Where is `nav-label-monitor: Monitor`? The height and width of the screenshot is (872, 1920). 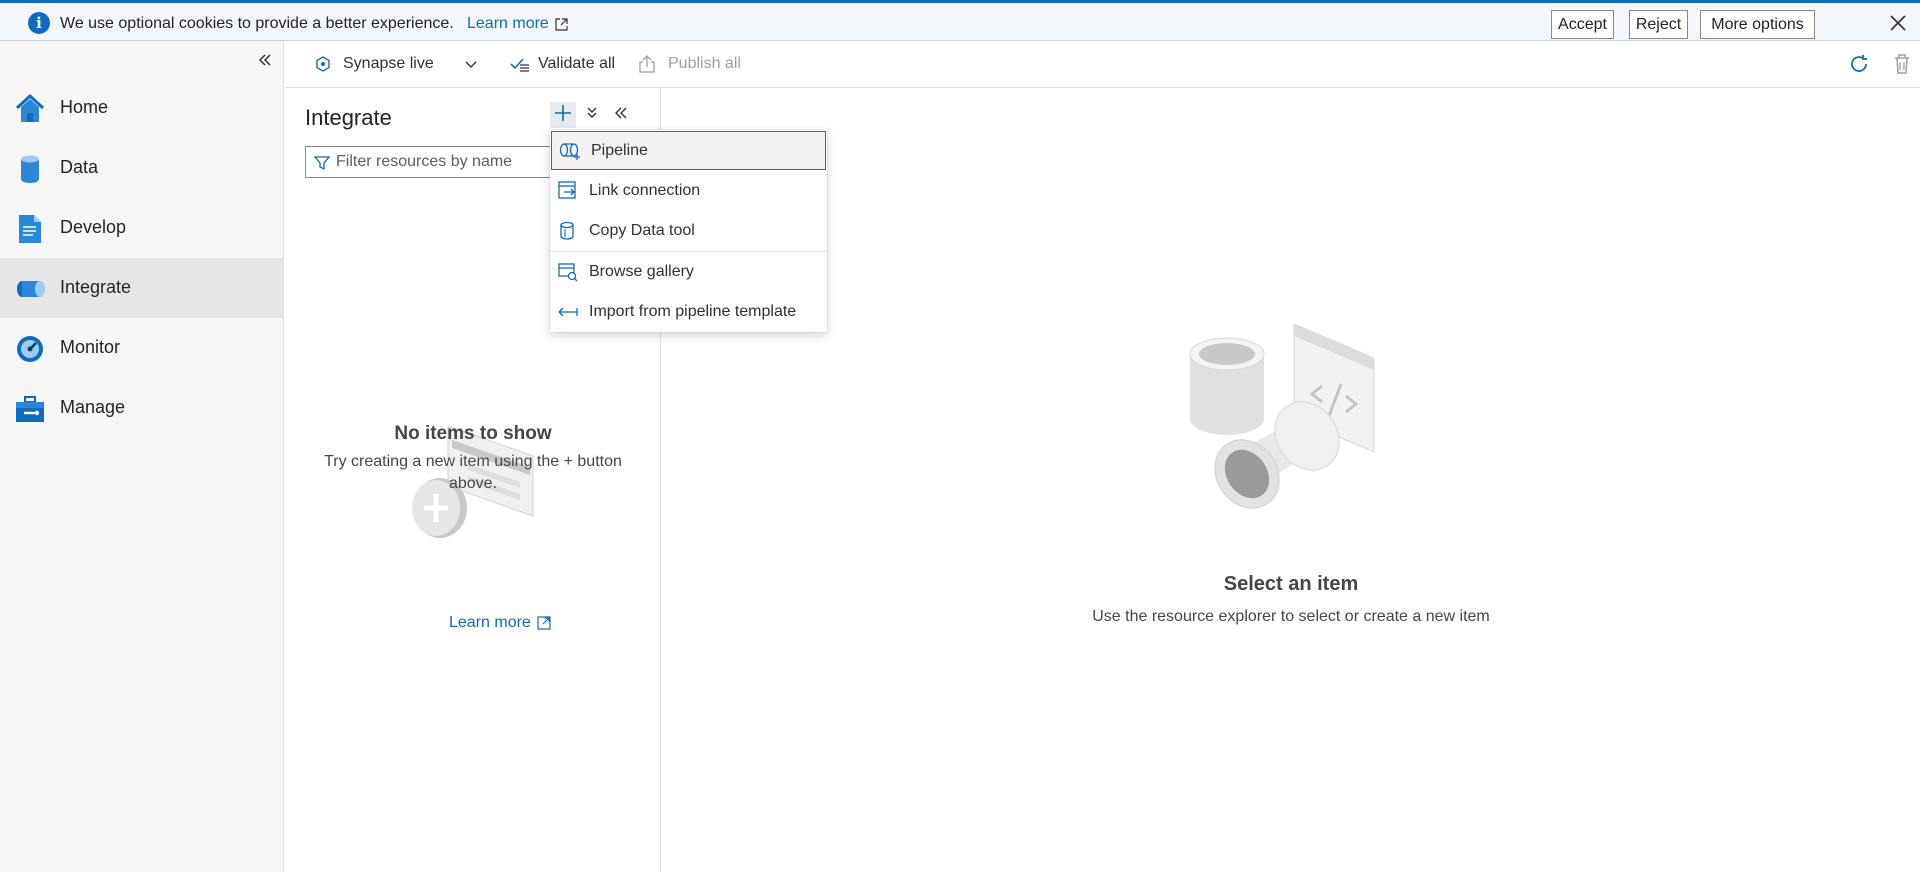 nav-label-monitor: Monitor is located at coordinates (90, 347).